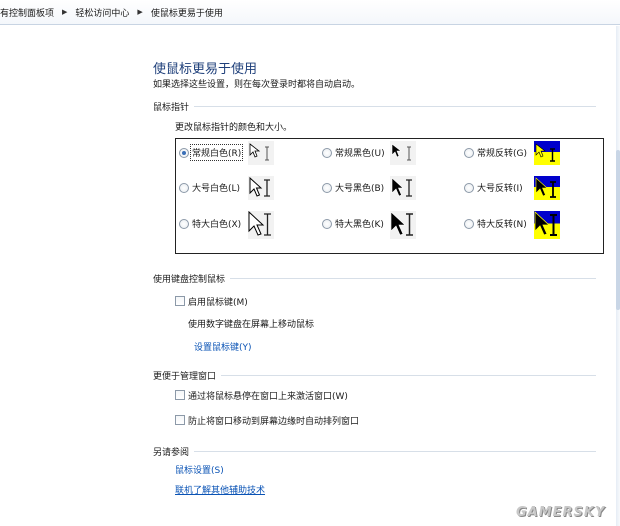  I want to click on radio-xlarge-white: 特大白色(X), so click(210, 223).